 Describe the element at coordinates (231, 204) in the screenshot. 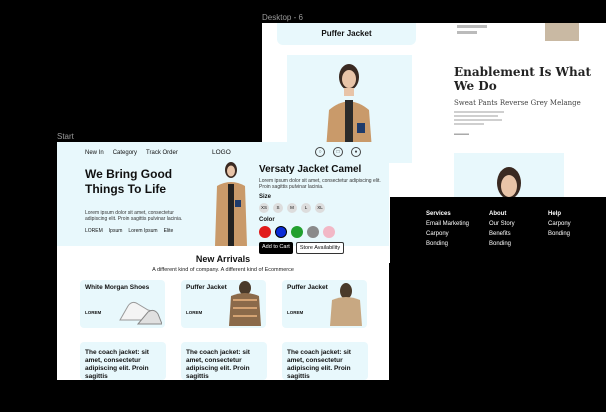

I see `hero-model-image` at that location.